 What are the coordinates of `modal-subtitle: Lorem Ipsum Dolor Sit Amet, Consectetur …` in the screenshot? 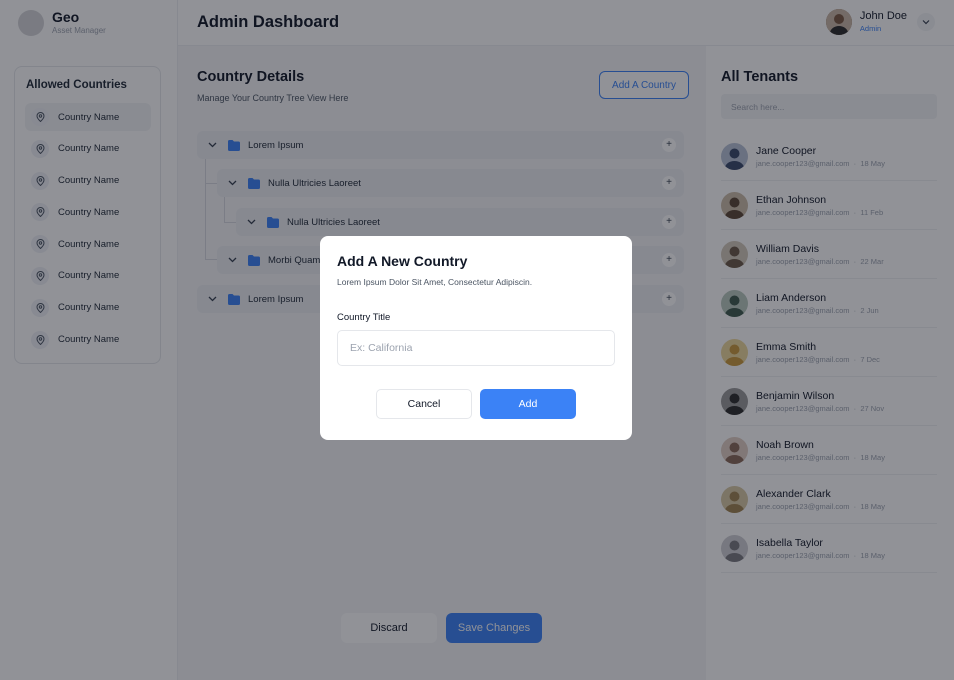 It's located at (435, 282).